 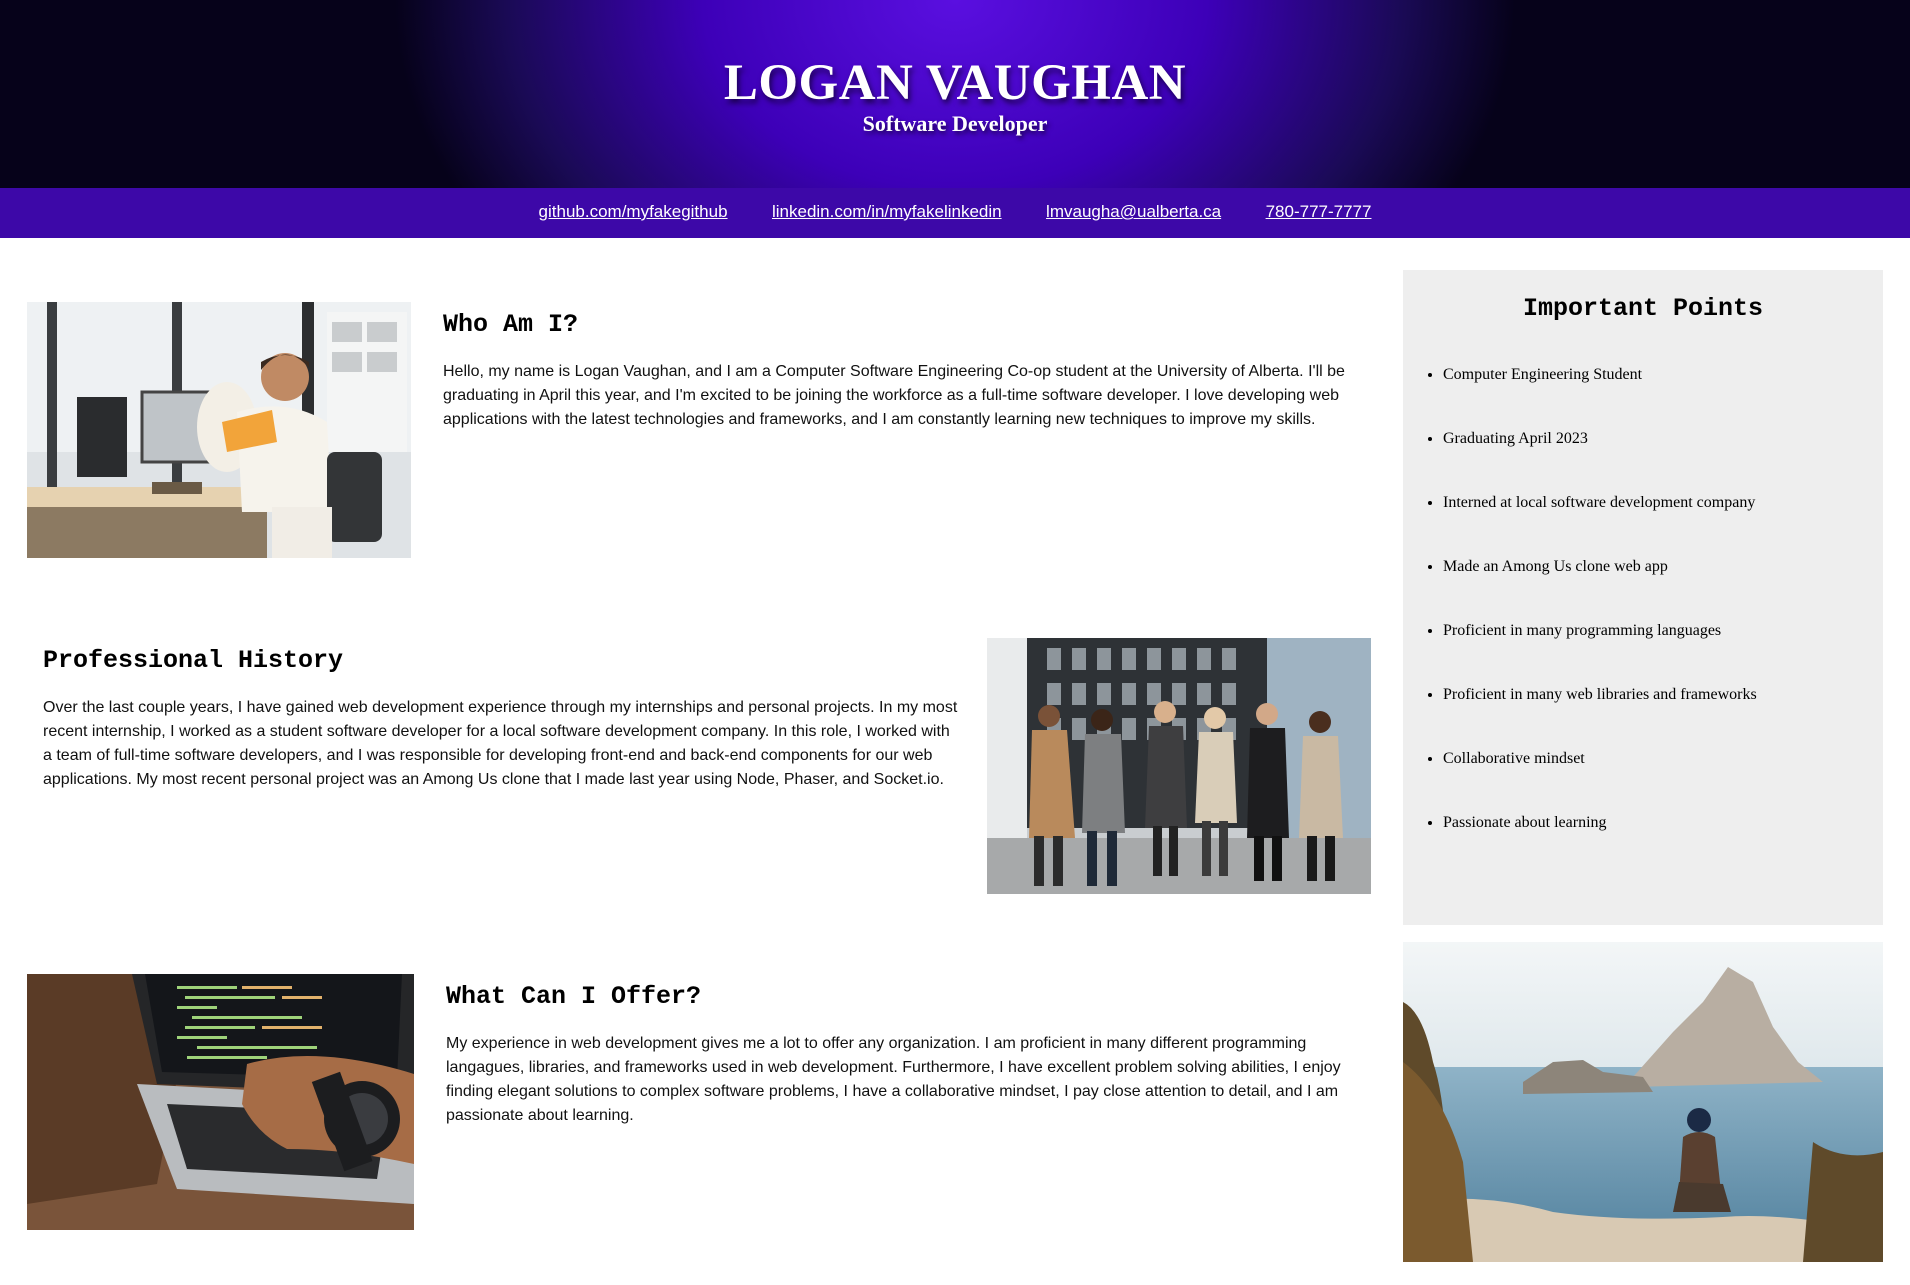 What do you see at coordinates (1600, 781) in the screenshot?
I see `list-item: Collaborative mindset` at bounding box center [1600, 781].